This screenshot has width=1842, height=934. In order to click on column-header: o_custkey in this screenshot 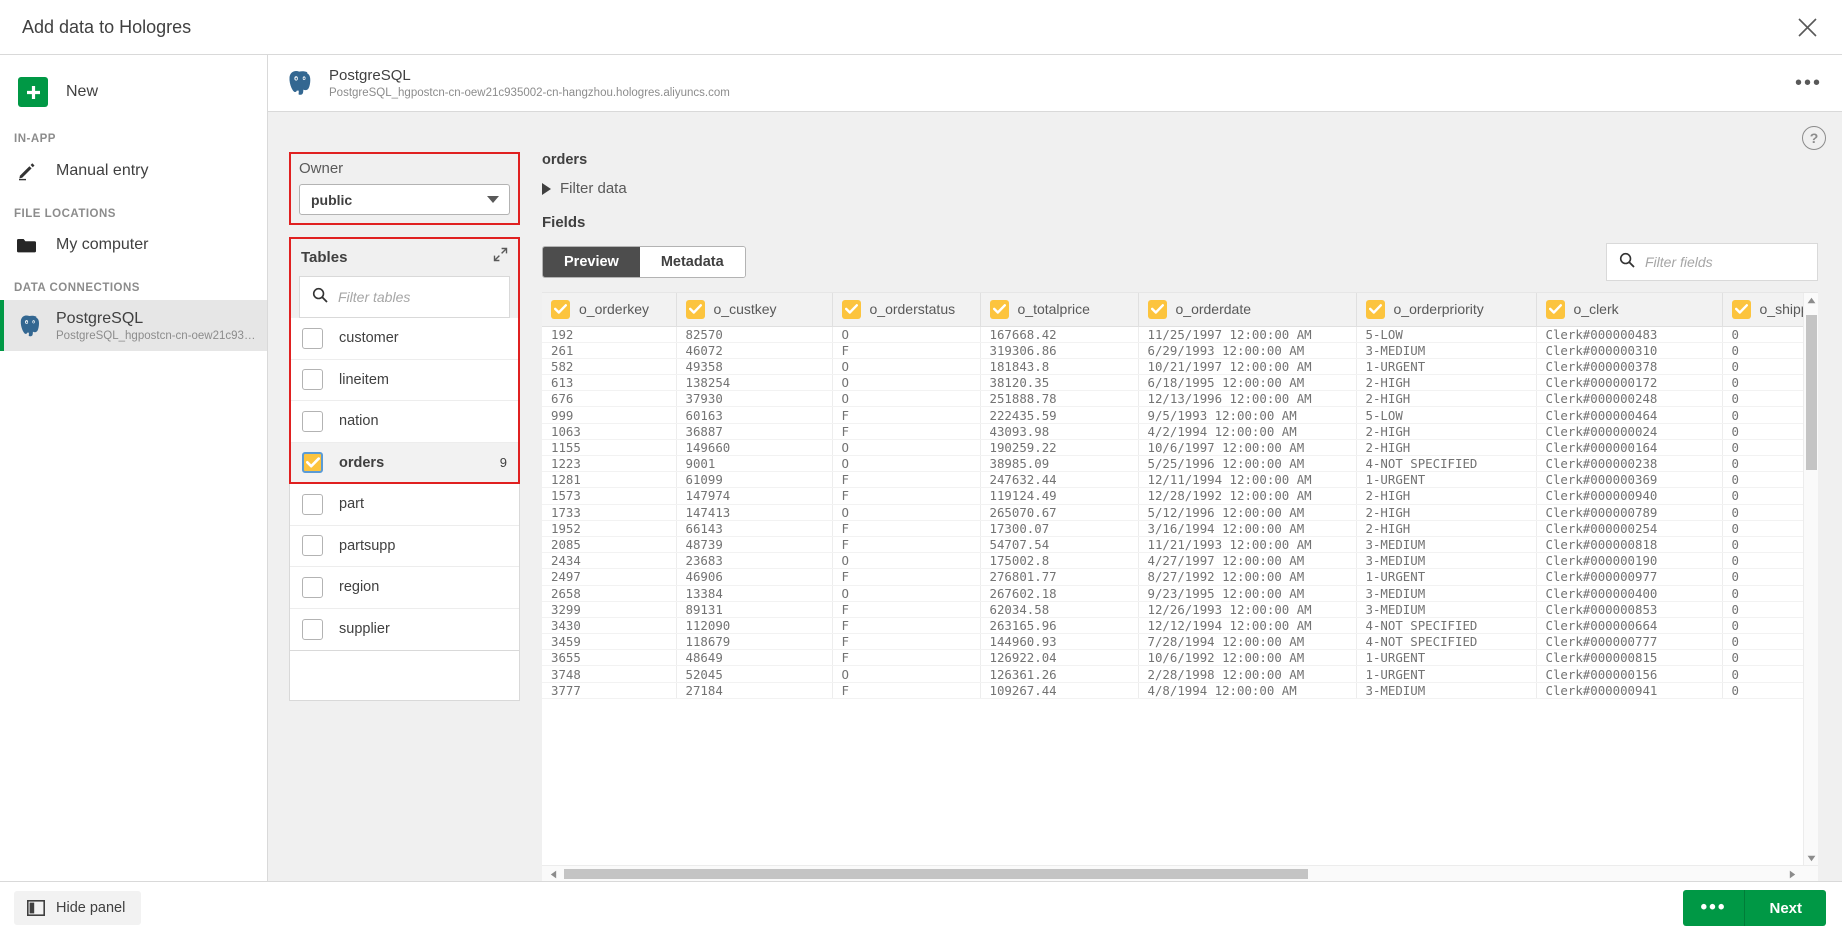, I will do `click(754, 310)`.